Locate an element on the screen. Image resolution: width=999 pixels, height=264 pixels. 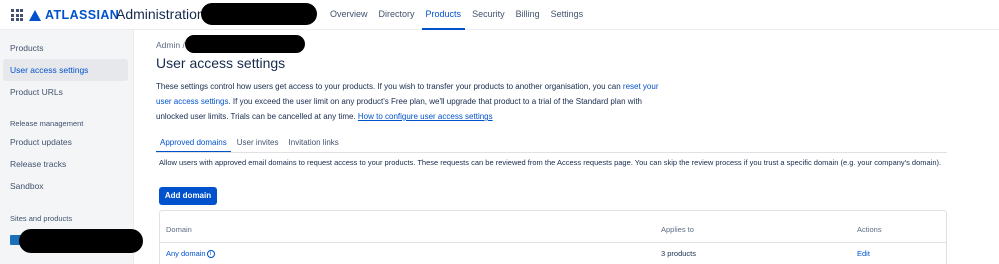
sidebar-item-products: Products is located at coordinates (65, 48).